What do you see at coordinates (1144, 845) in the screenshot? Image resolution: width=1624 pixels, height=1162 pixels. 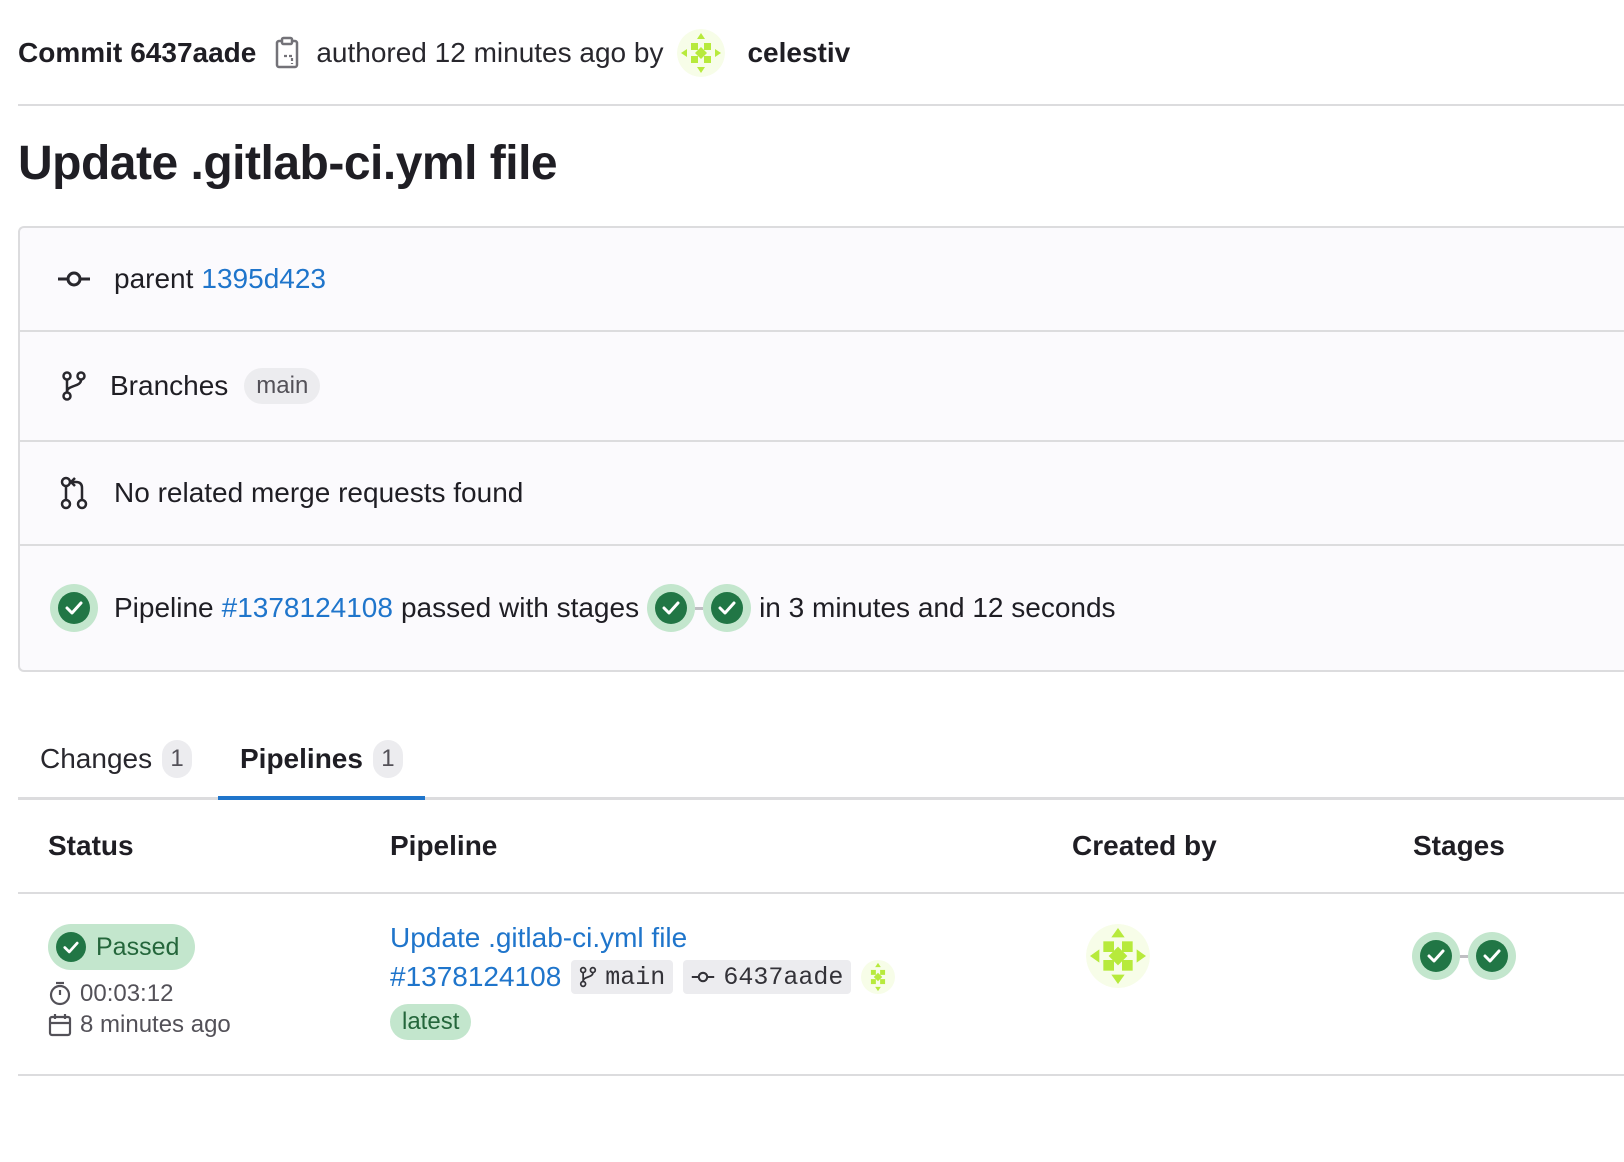 I see `column-header-created-by: Created by` at bounding box center [1144, 845].